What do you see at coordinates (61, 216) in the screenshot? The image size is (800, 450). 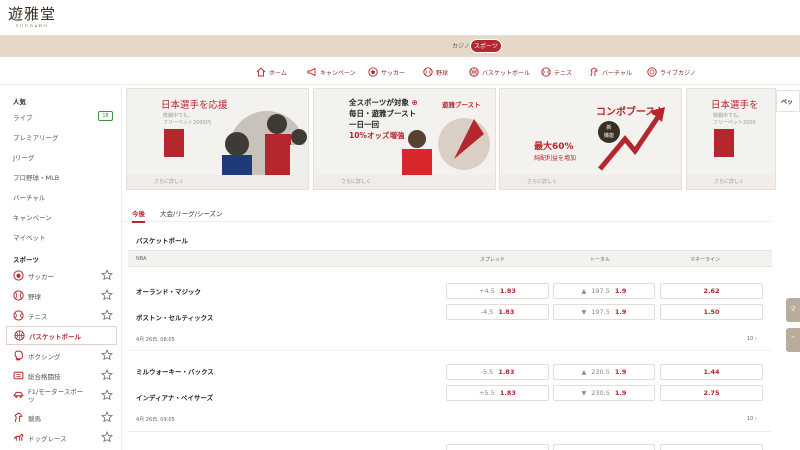 I see `sidebar-item-campaign: キャンペーン` at bounding box center [61, 216].